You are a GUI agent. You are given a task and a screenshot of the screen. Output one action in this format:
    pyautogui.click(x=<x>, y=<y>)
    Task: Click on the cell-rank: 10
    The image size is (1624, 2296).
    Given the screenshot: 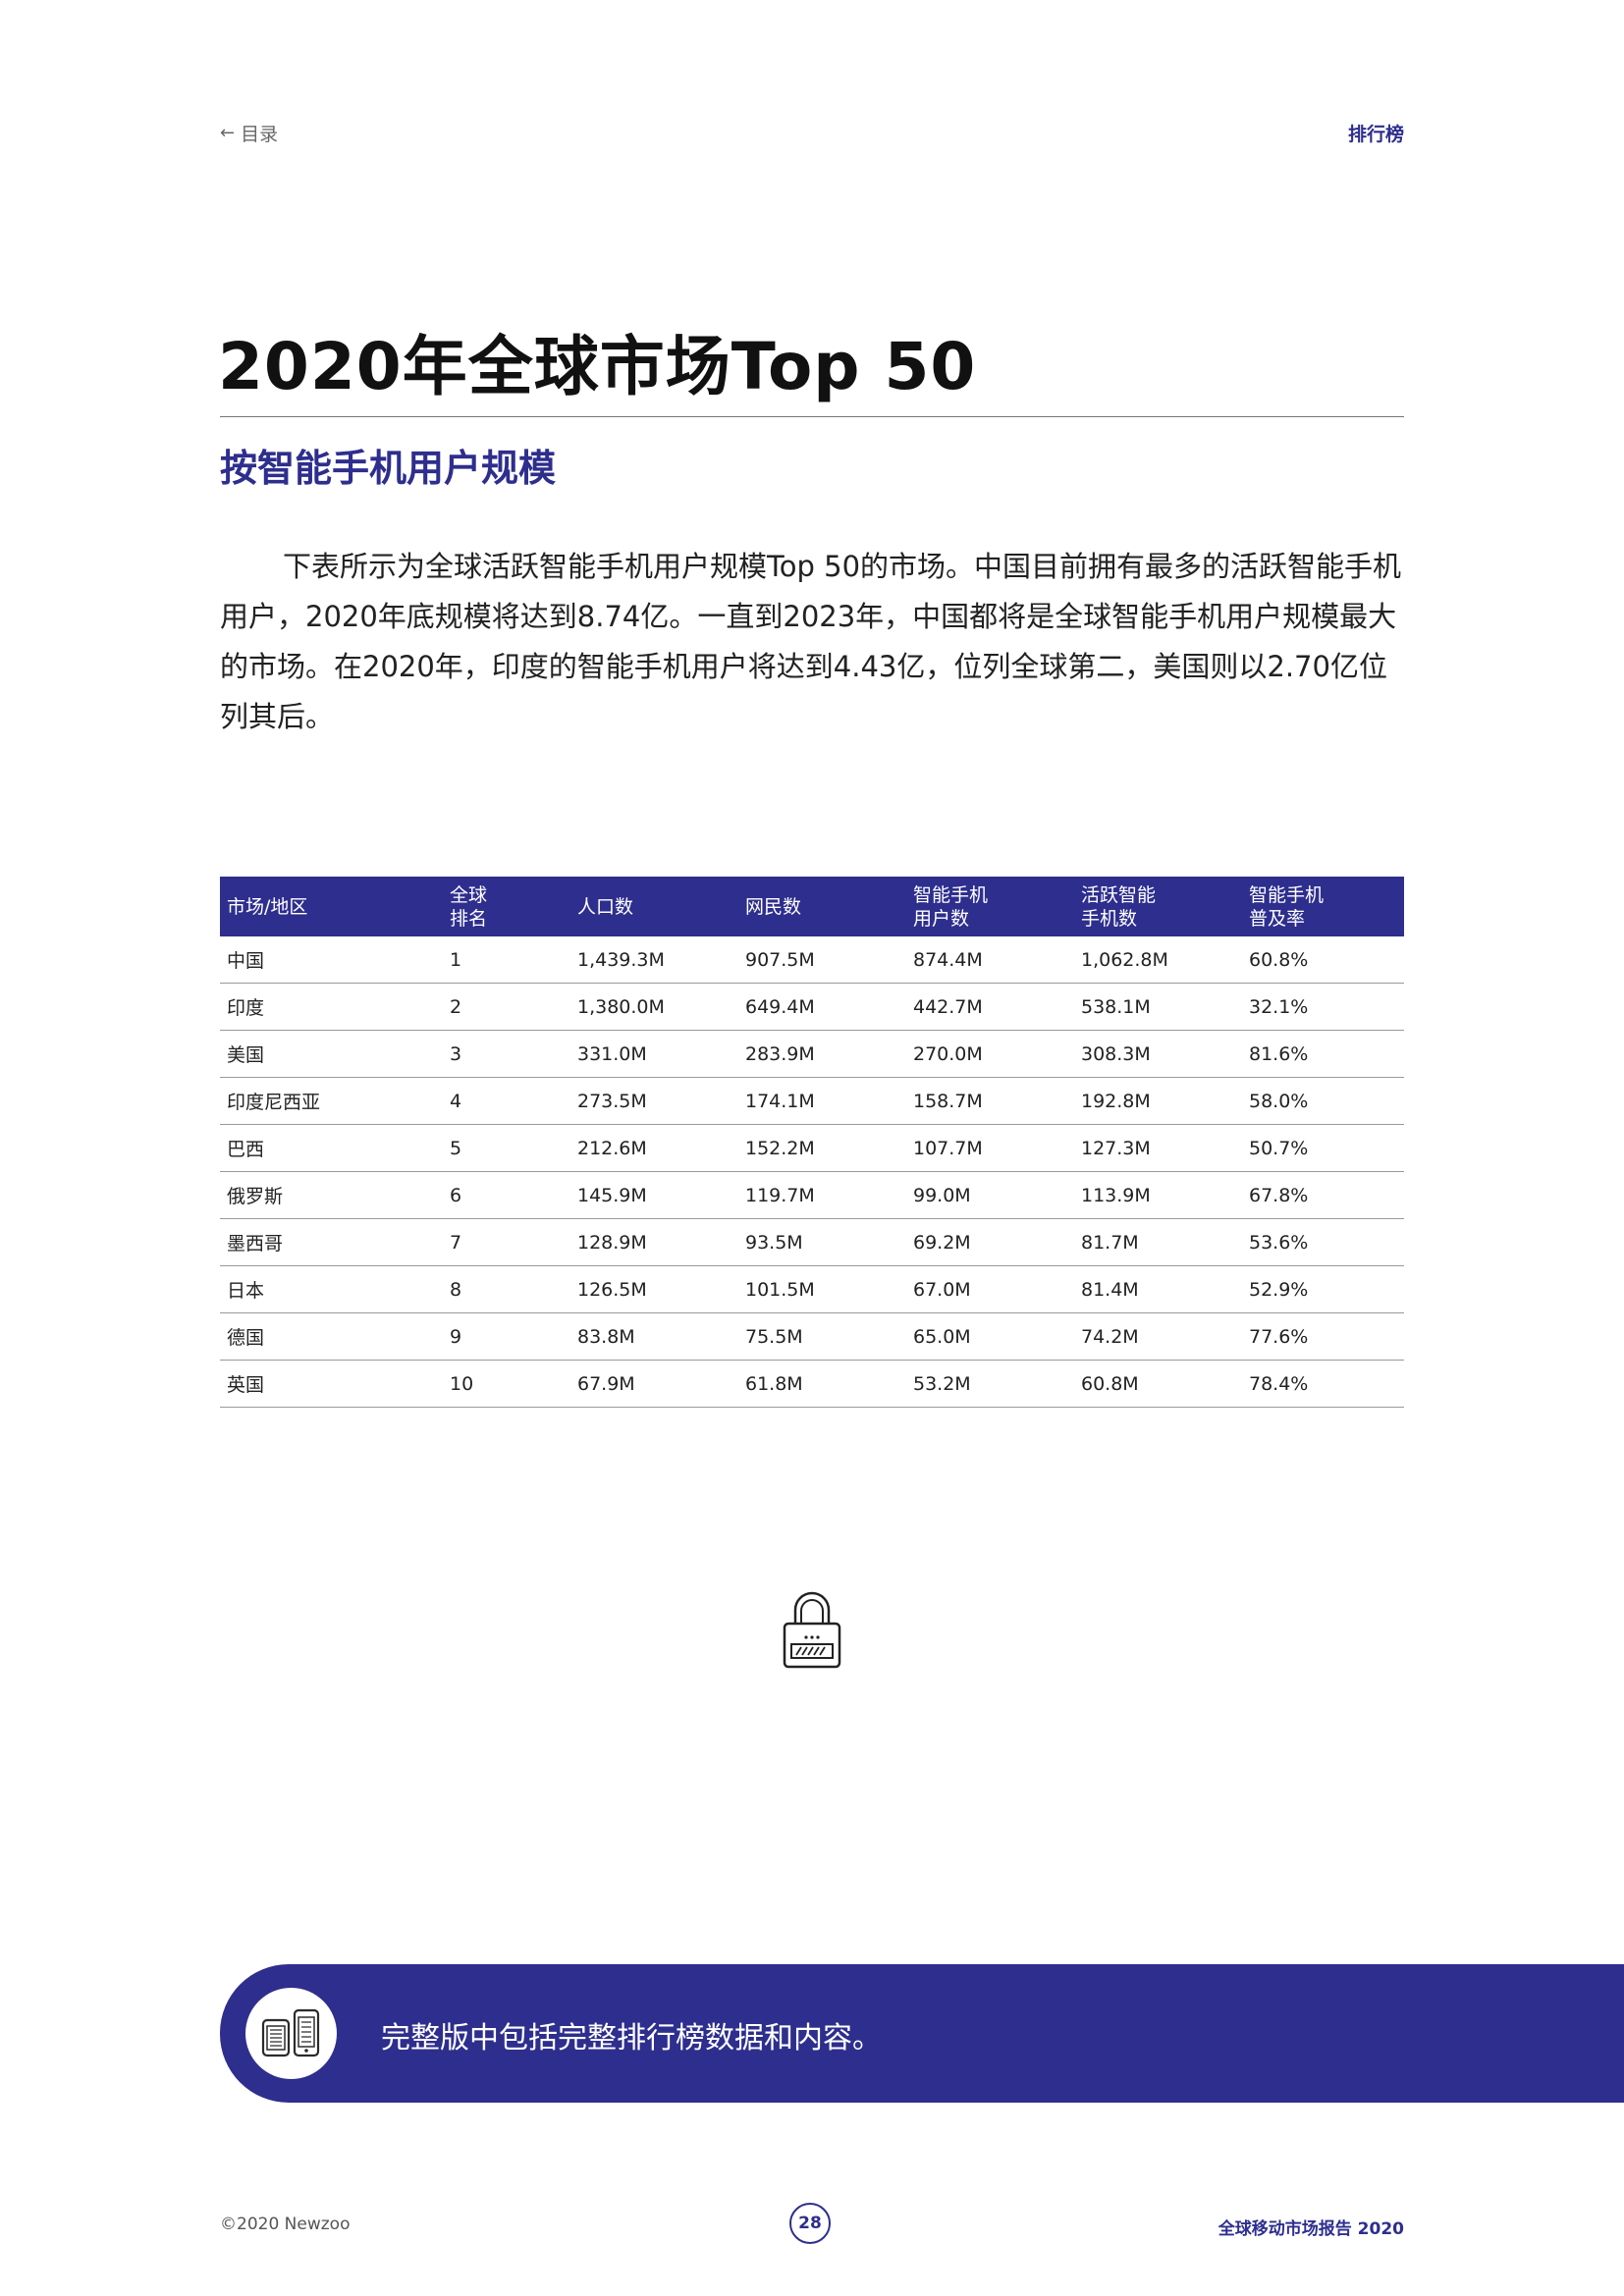 What is the action you would take?
    pyautogui.click(x=506, y=1384)
    